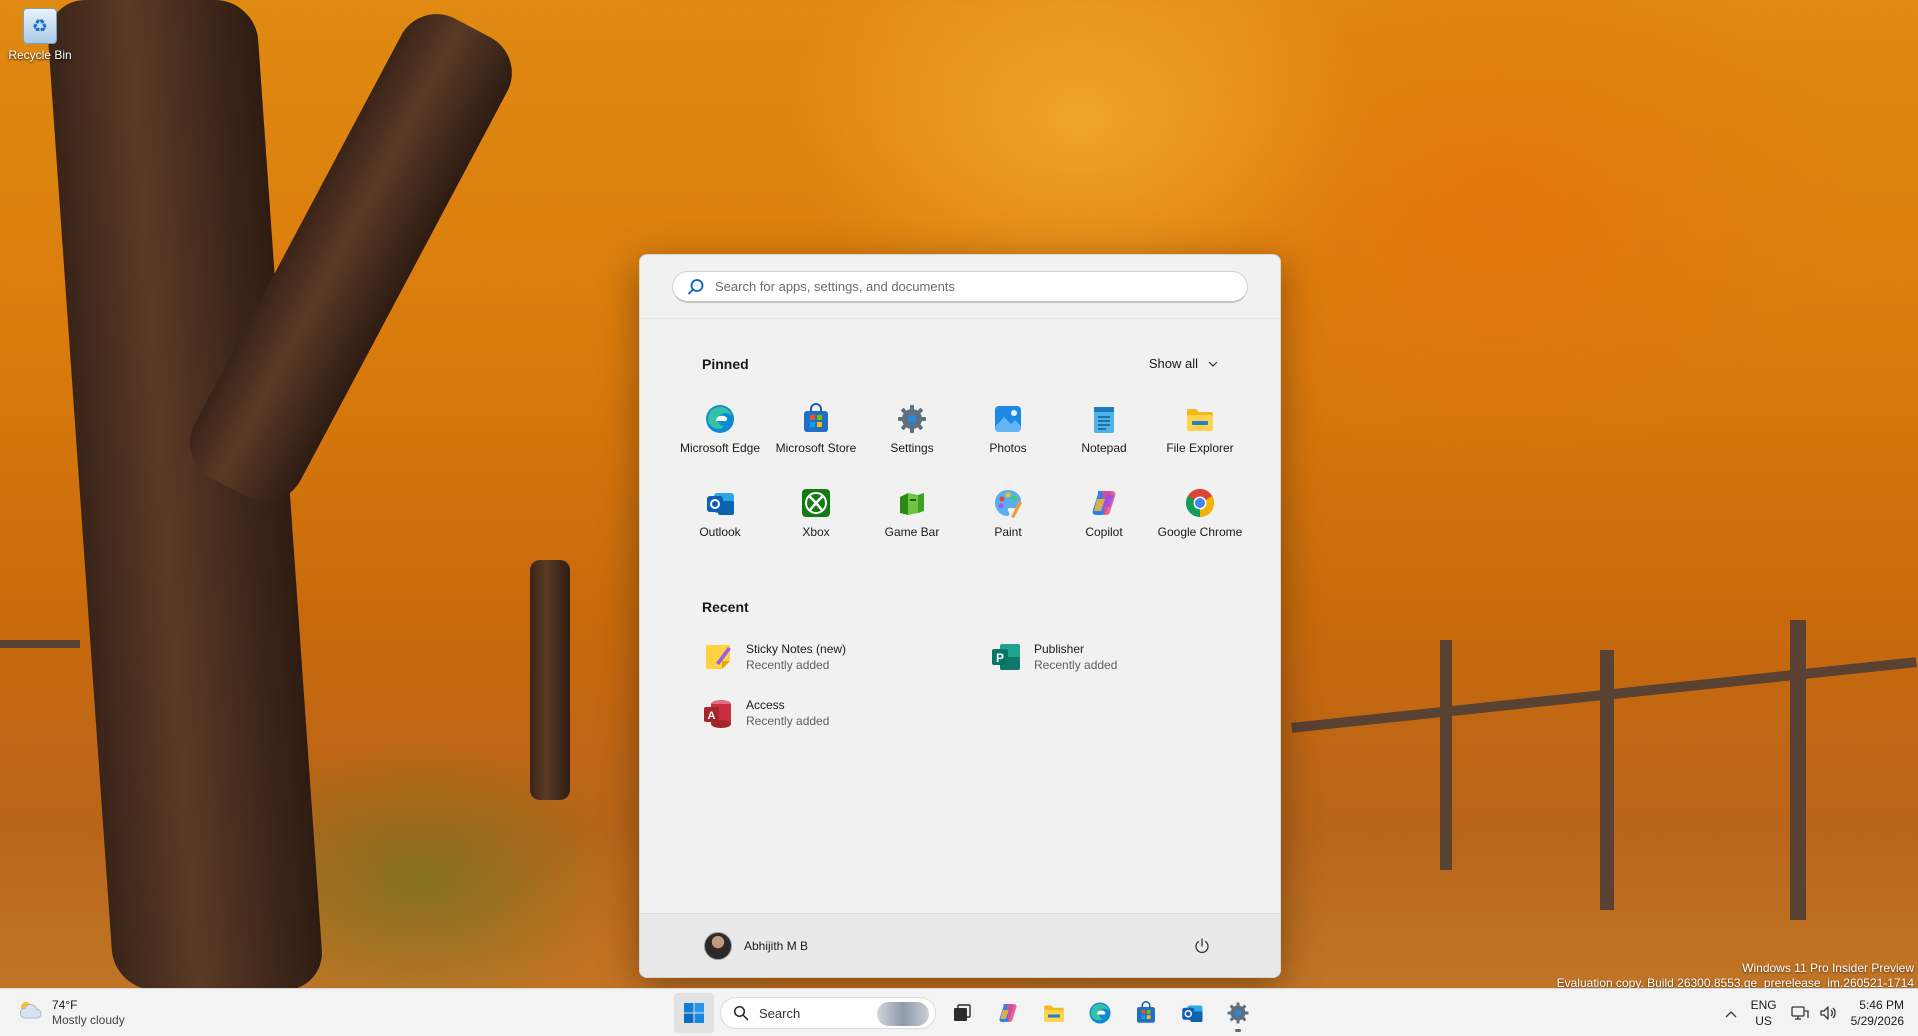 The width and height of the screenshot is (1918, 1036). What do you see at coordinates (720, 432) in the screenshot?
I see `pinned-app-microsoft-edge: Microsoft Edge` at bounding box center [720, 432].